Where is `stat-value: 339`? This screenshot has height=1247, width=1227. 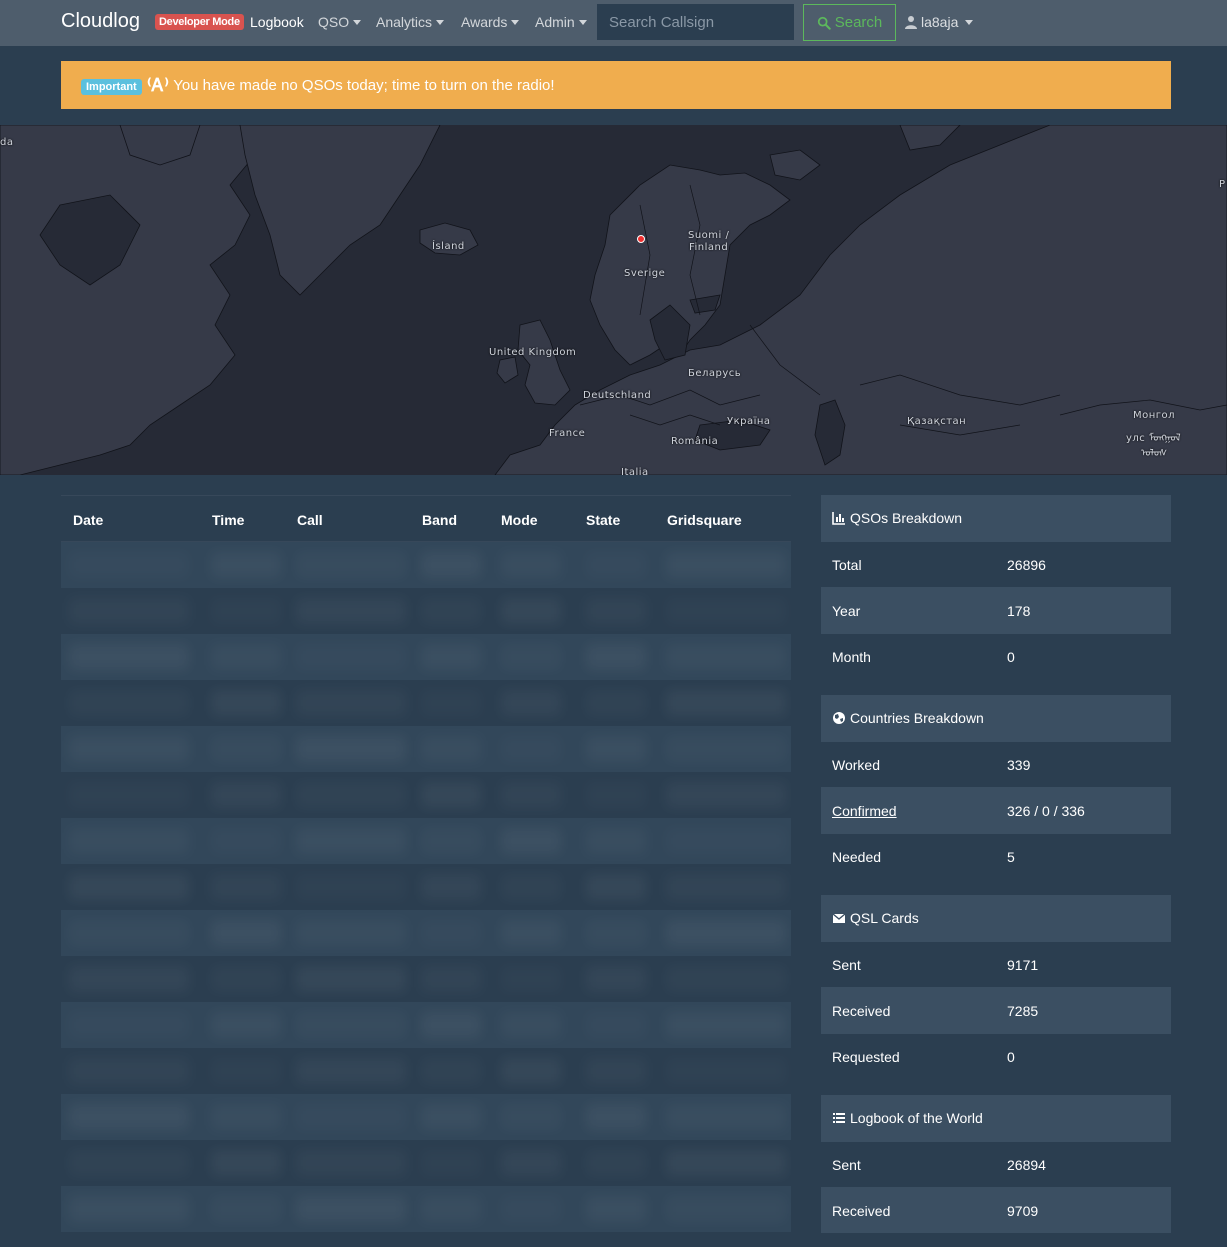
stat-value: 339 is located at coordinates (1019, 764).